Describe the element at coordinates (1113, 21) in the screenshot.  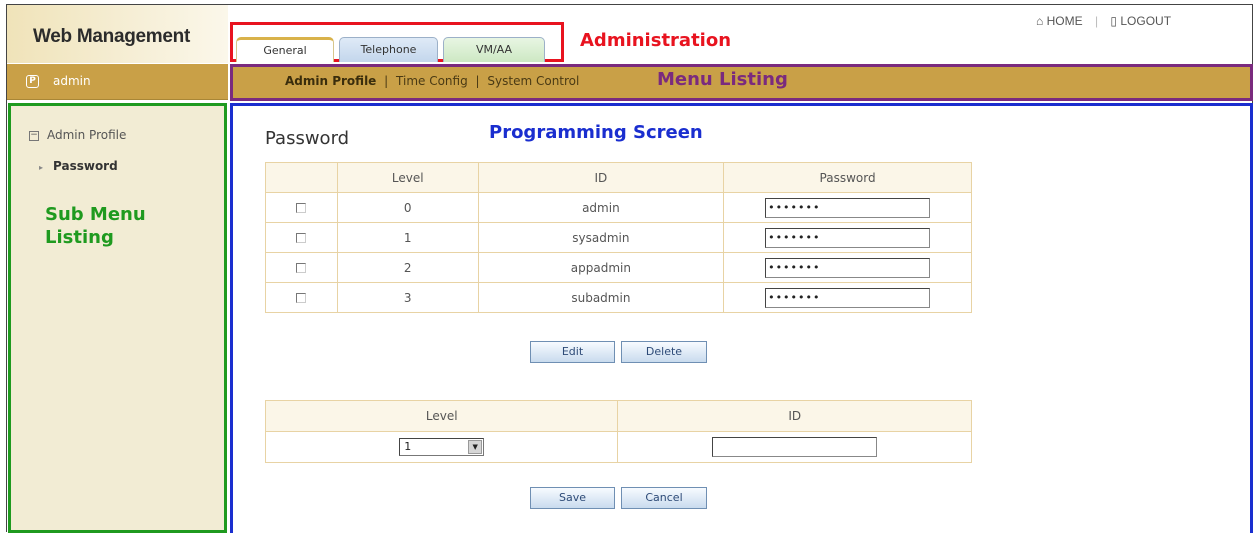
I see `logout-icon: ▯` at that location.